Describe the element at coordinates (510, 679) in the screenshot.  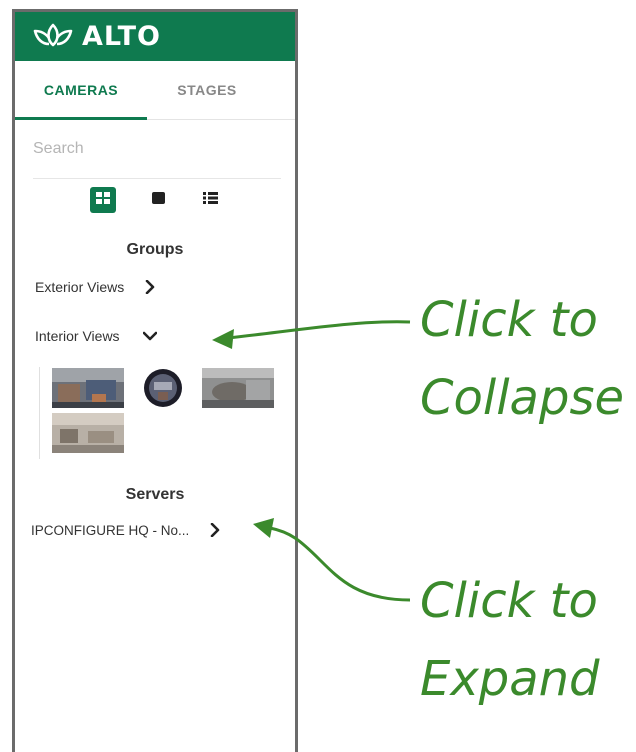
I see `annotation-expand-line2: Expand` at that location.